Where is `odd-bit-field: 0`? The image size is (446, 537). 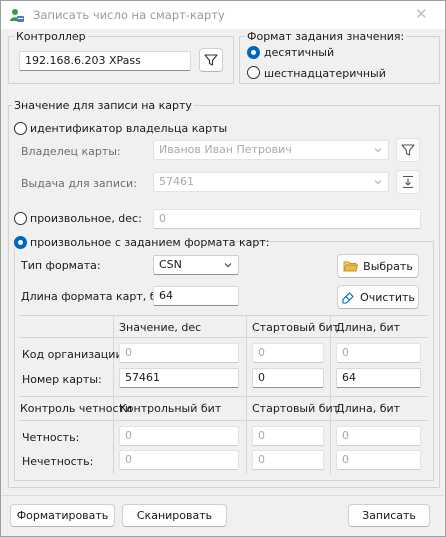 odd-bit-field: 0 is located at coordinates (179, 460).